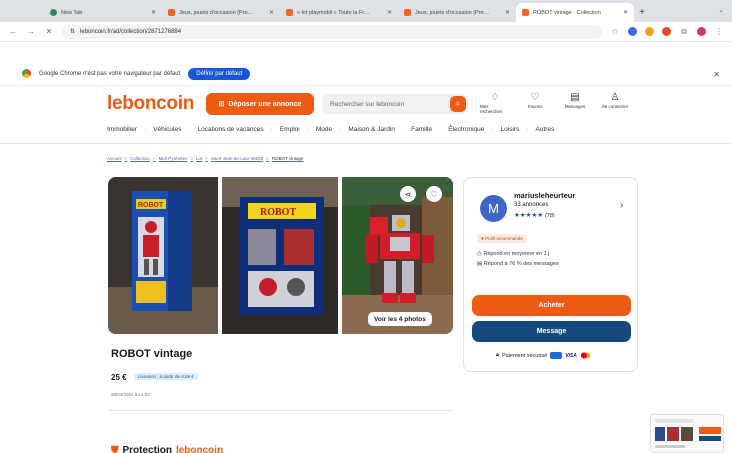  Describe the element at coordinates (150, 104) in the screenshot. I see `leboncoin-logo: leboncoin` at that location.